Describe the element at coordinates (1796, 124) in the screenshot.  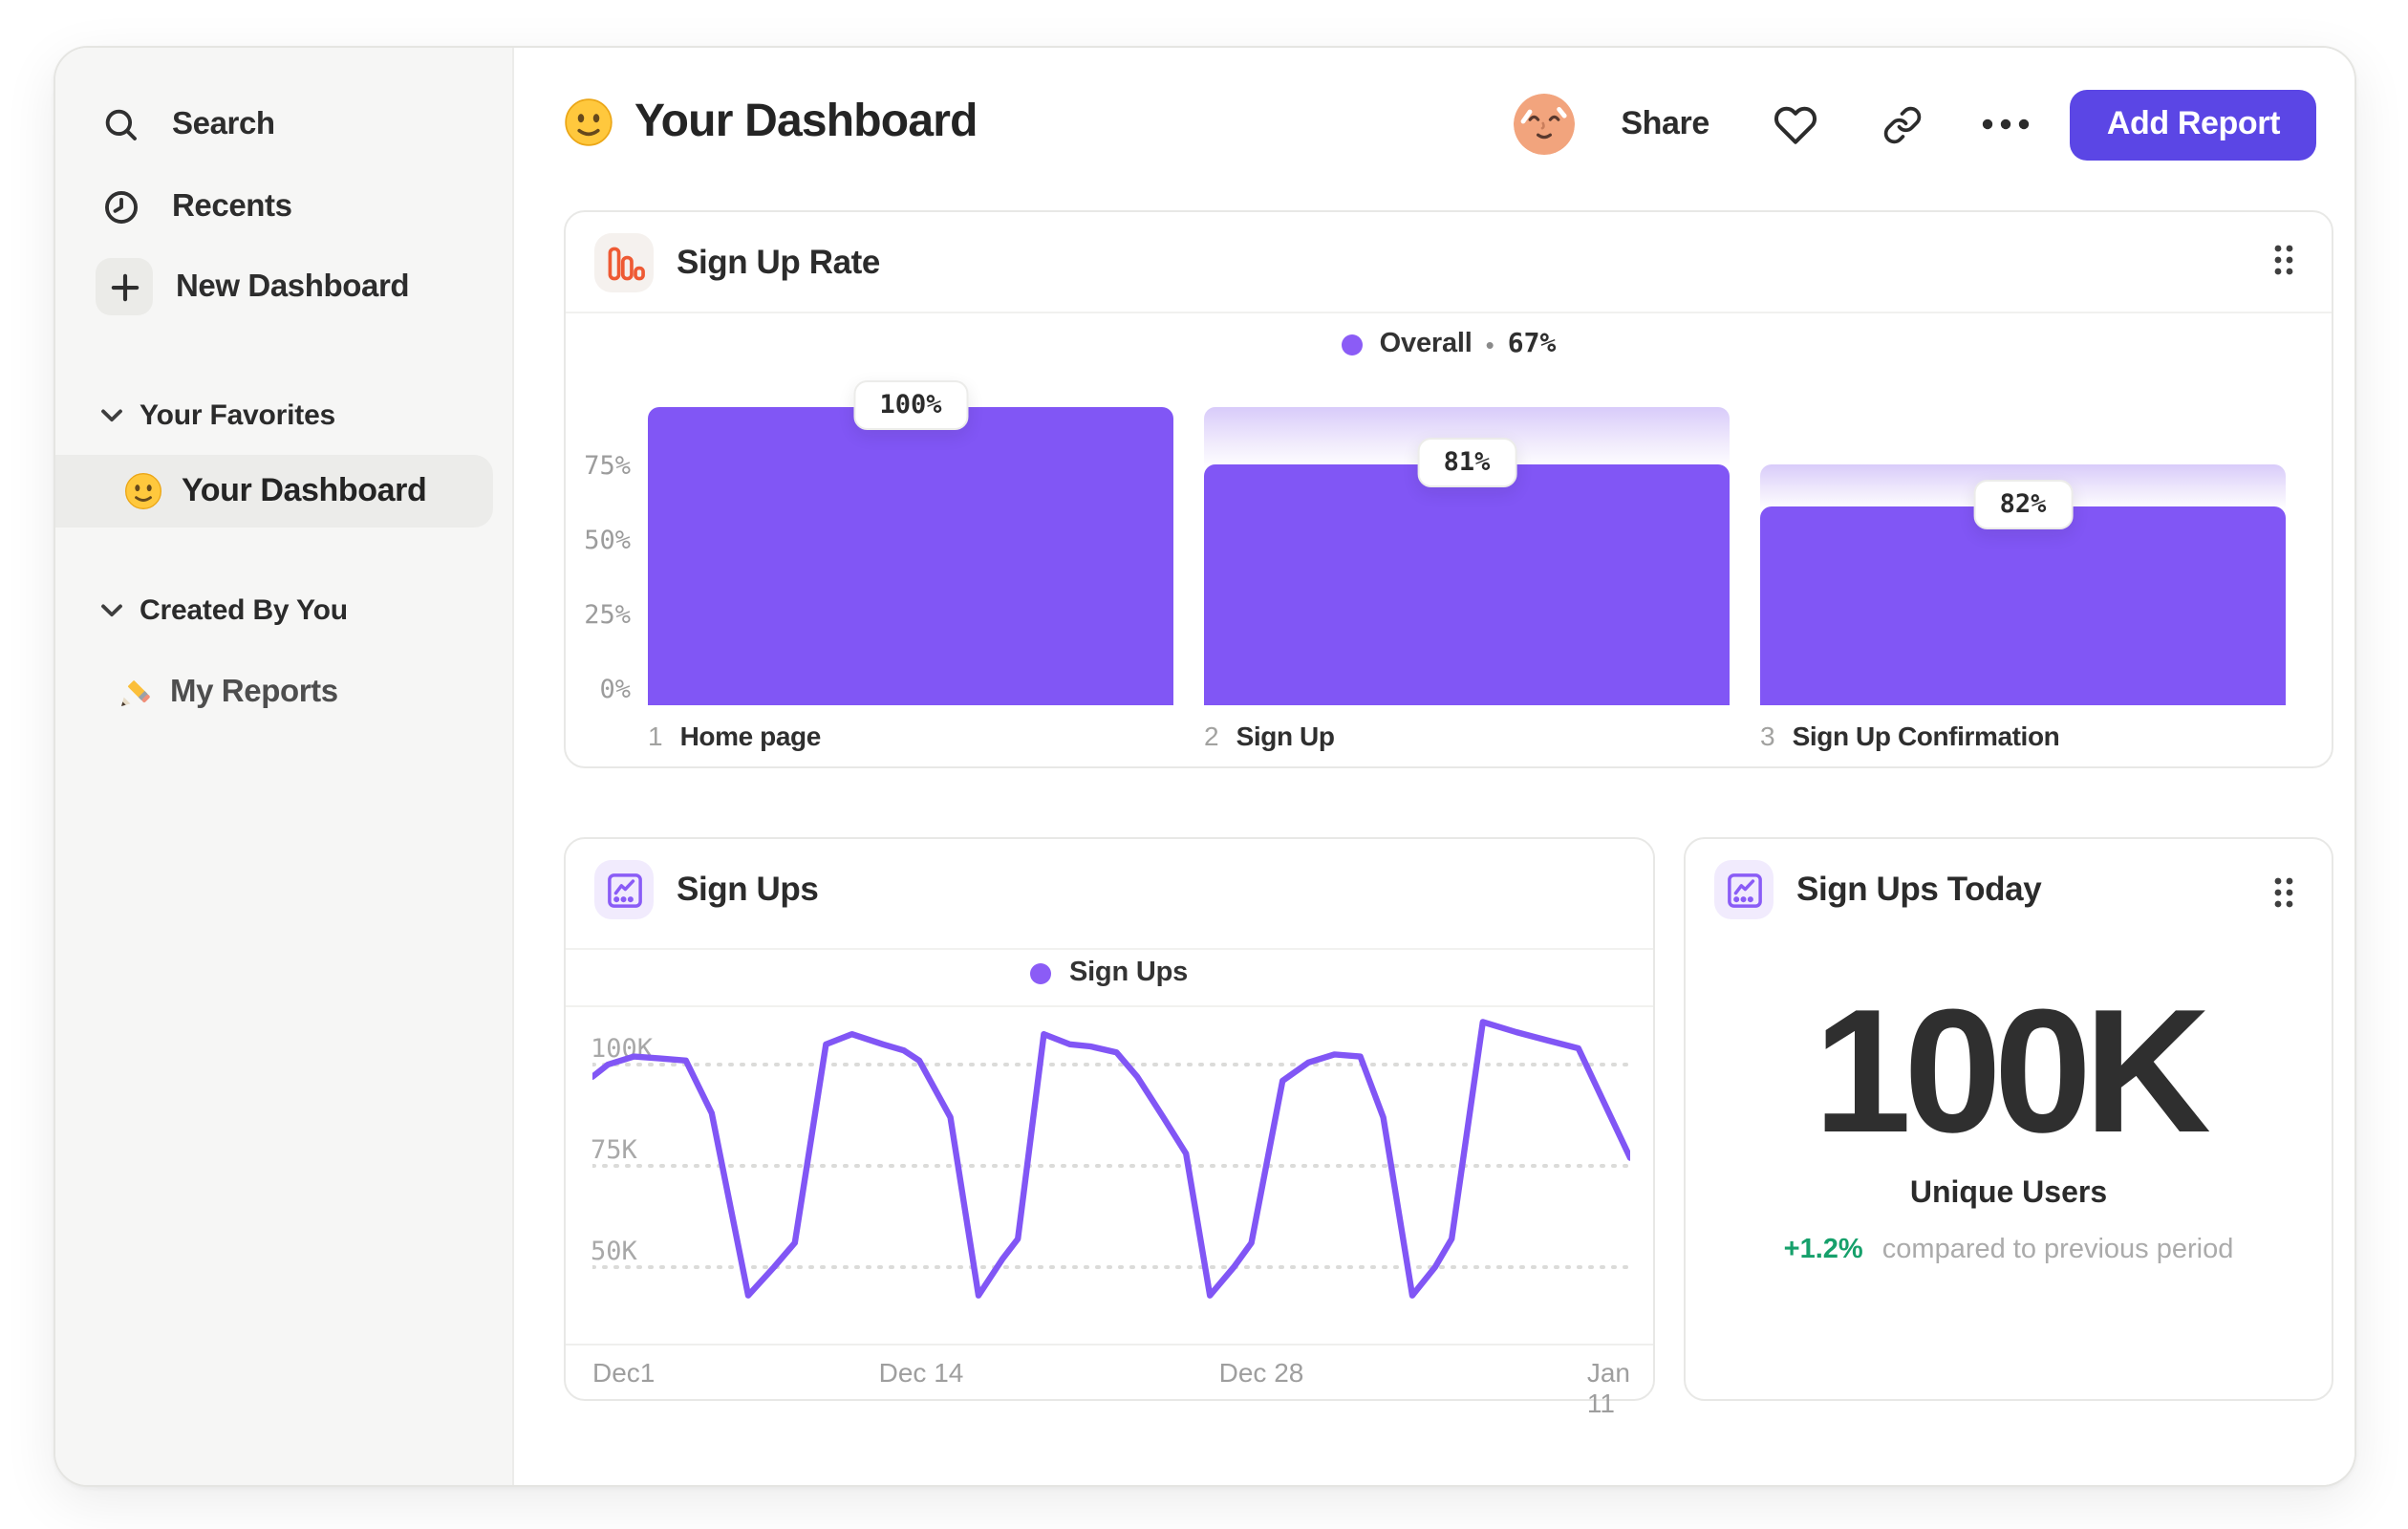
I see `heart-icon` at that location.